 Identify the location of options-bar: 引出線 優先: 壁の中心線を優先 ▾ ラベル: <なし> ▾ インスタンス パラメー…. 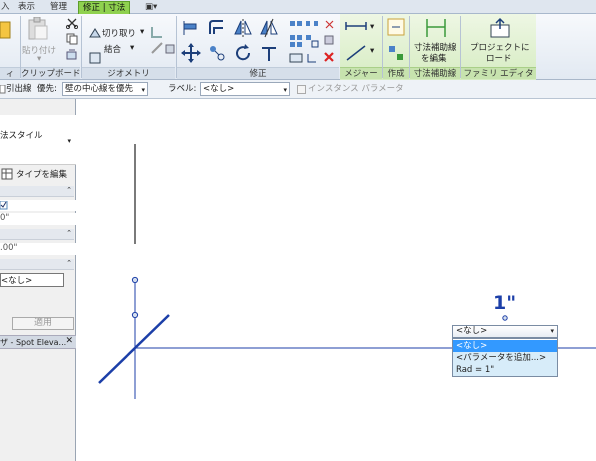
(298, 89).